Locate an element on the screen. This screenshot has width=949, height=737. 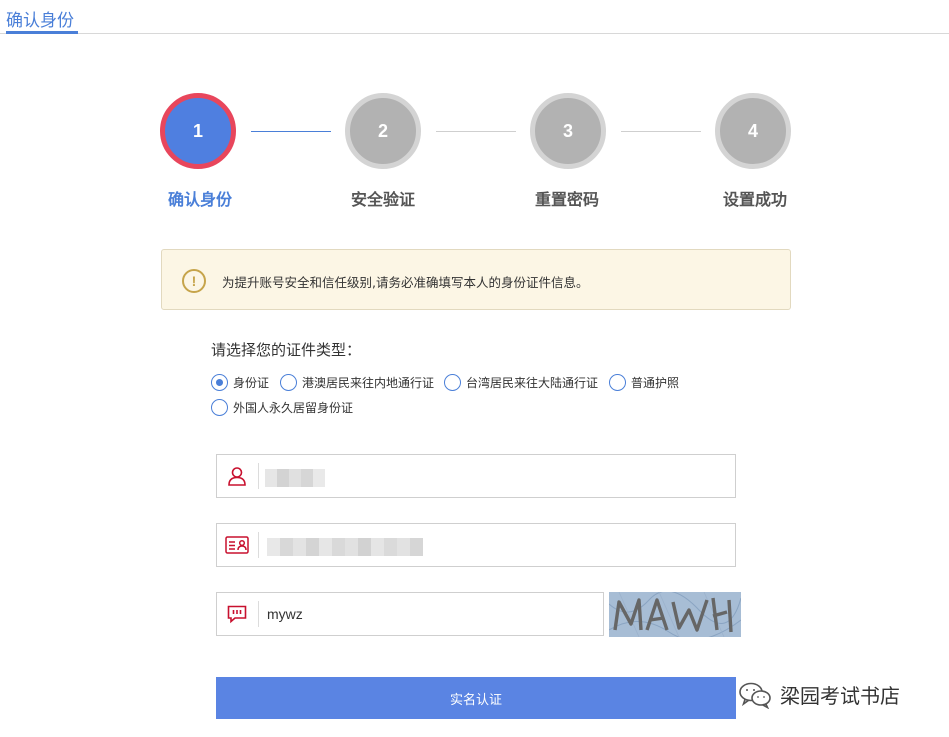
step-2-circle: 2 is located at coordinates (383, 131).